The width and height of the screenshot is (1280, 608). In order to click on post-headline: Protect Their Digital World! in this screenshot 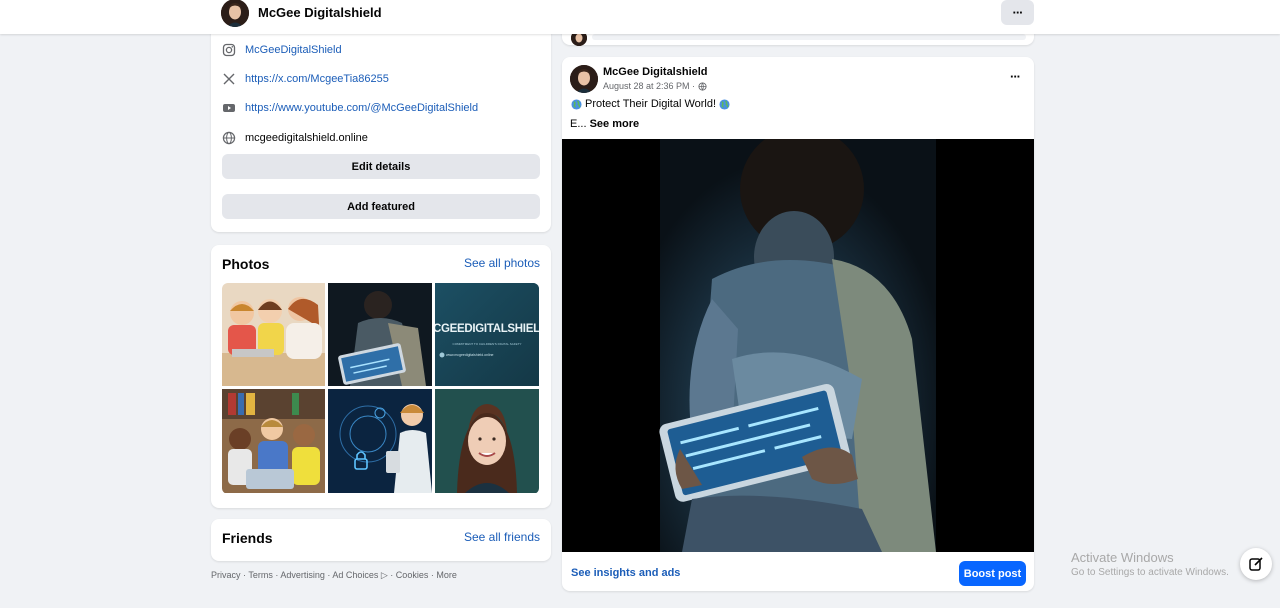, I will do `click(651, 104)`.